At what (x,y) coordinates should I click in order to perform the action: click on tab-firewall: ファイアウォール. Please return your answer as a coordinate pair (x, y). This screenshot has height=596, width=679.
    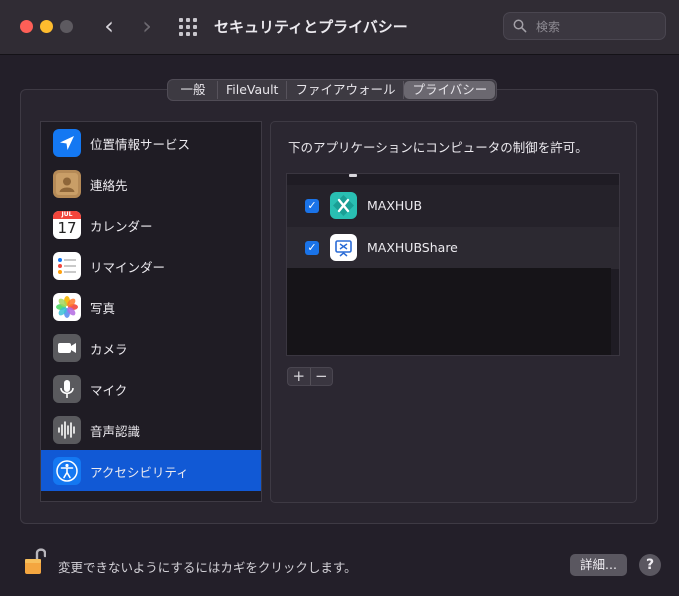
    Looking at the image, I should click on (346, 90).